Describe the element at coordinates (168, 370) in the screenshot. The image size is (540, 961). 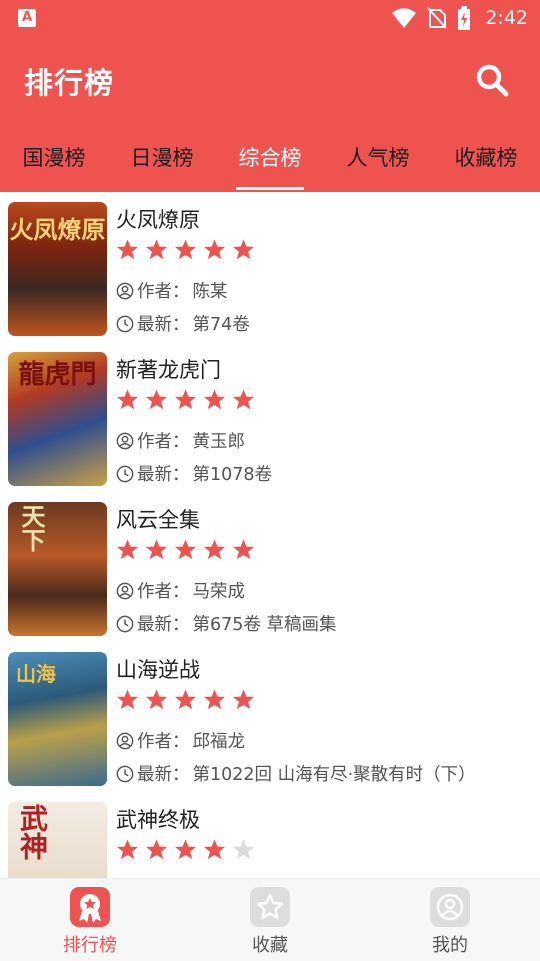
I see `comic-title: 新著龙虎门` at that location.